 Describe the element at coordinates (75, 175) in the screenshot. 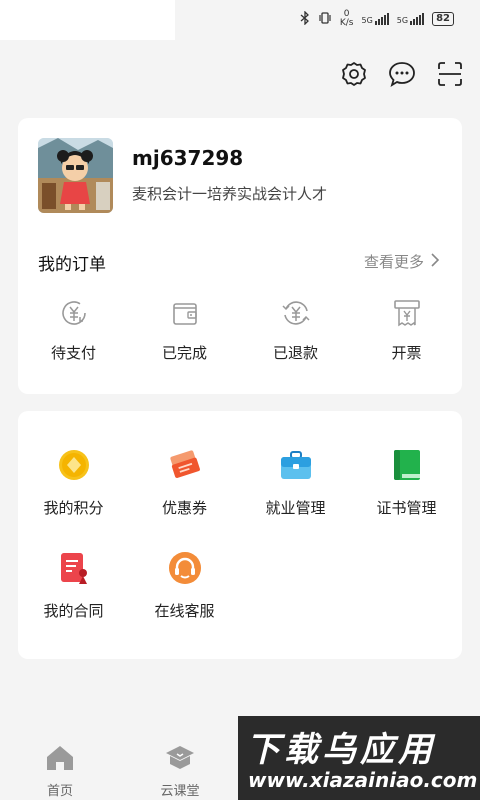

I see `avatar` at that location.